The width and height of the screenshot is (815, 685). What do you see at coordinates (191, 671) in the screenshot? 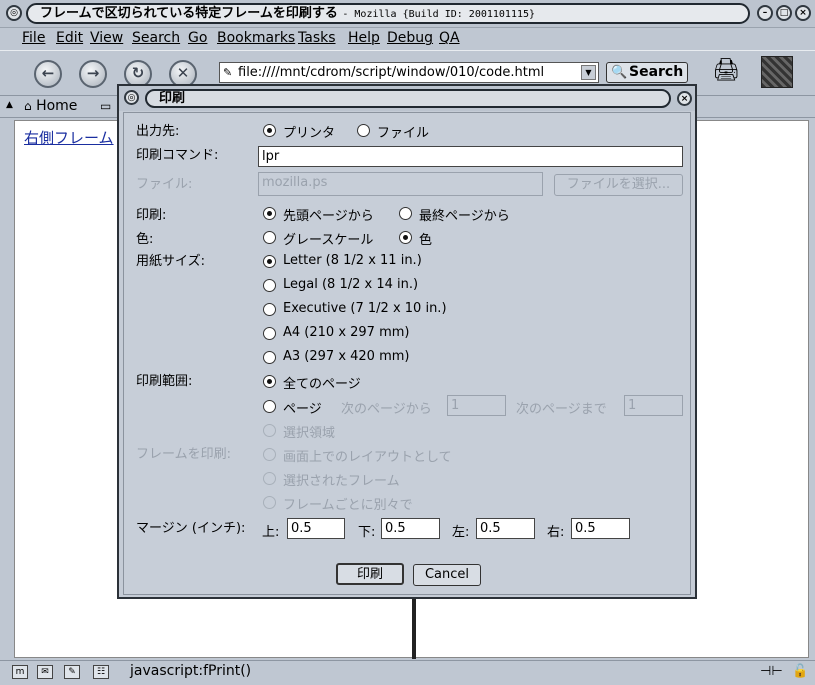
I see `status-text: javascript:fPrint()` at bounding box center [191, 671].